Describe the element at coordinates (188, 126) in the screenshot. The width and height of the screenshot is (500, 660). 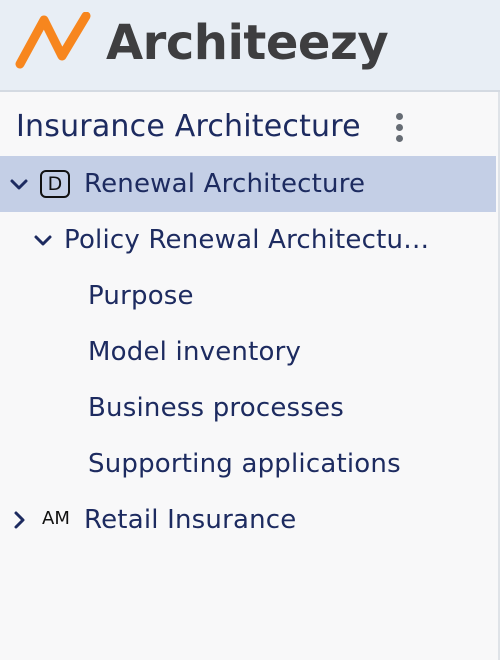
I see `workspace-title: Insurance Architecture` at that location.